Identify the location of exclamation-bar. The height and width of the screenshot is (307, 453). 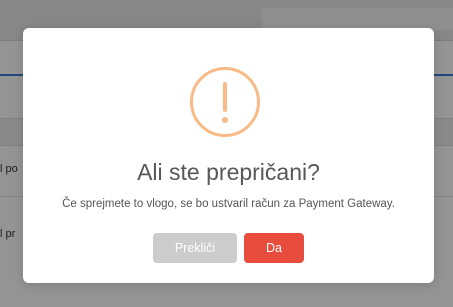
(225, 97).